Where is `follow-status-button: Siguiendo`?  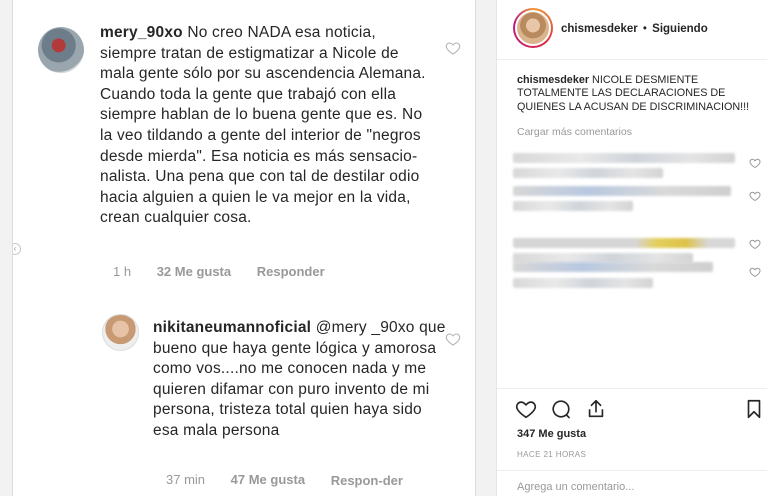 follow-status-button: Siguiendo is located at coordinates (680, 29).